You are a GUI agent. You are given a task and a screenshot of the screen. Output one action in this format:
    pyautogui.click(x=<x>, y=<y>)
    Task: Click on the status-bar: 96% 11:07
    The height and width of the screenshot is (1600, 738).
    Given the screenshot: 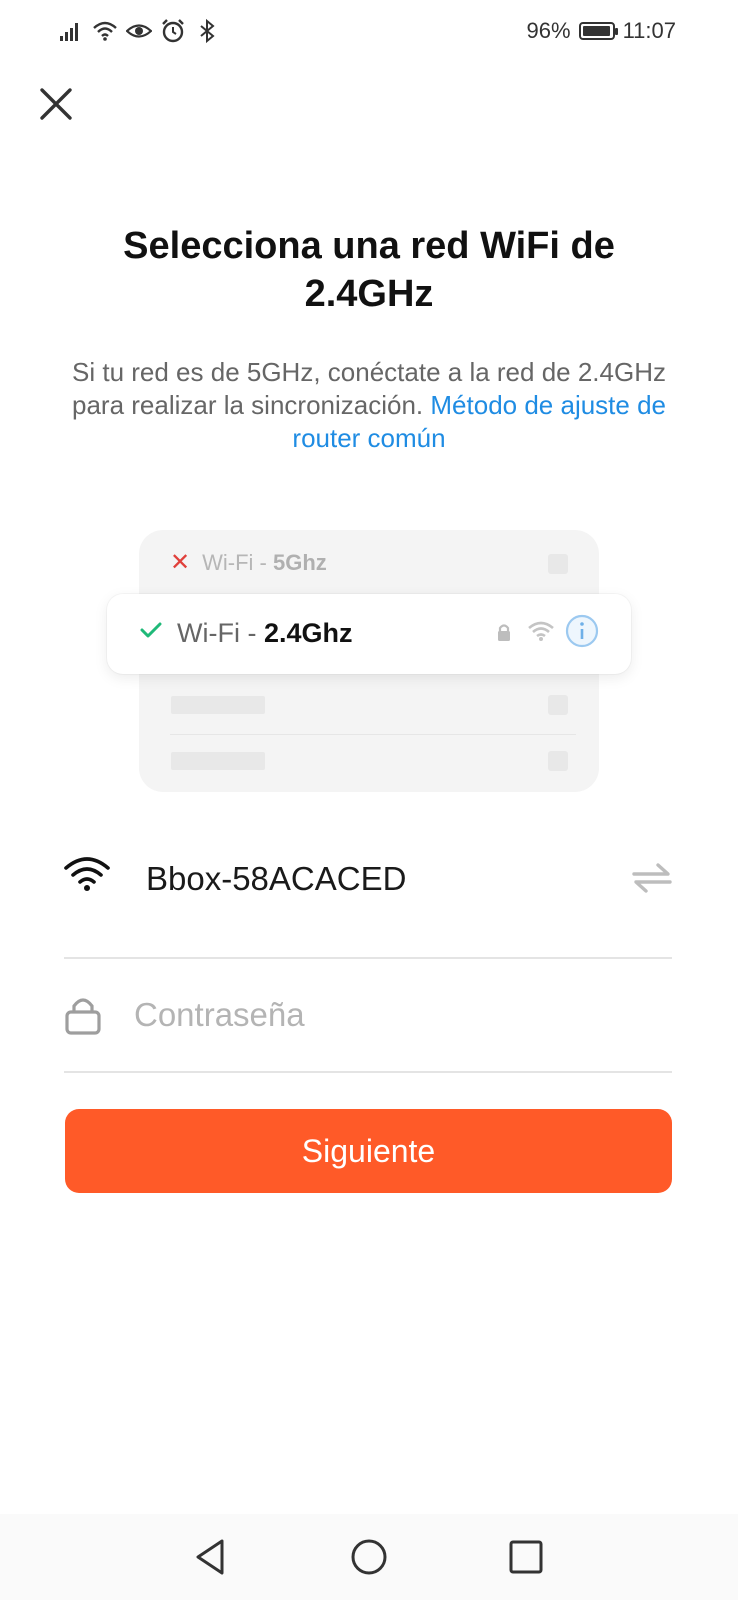 What is the action you would take?
    pyautogui.click(x=369, y=32)
    